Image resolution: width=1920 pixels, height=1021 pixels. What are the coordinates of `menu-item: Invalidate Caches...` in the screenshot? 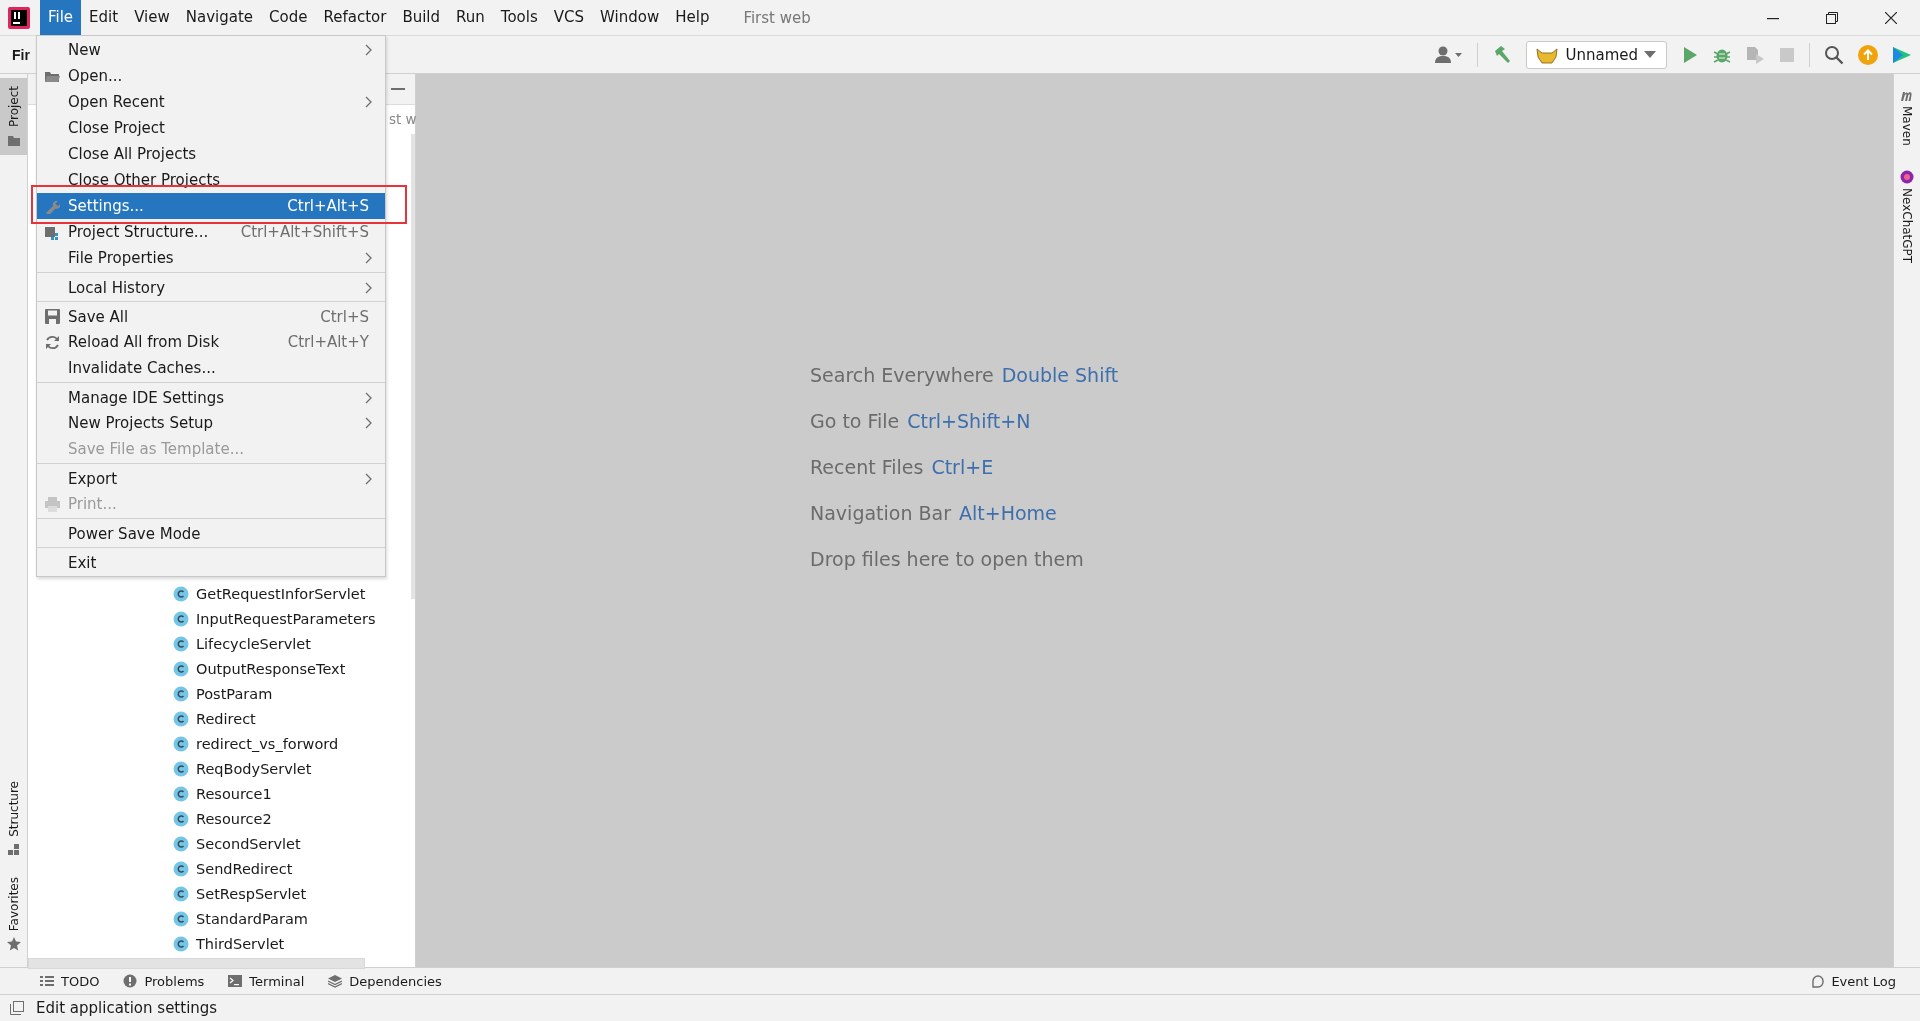 It's located at (211, 368).